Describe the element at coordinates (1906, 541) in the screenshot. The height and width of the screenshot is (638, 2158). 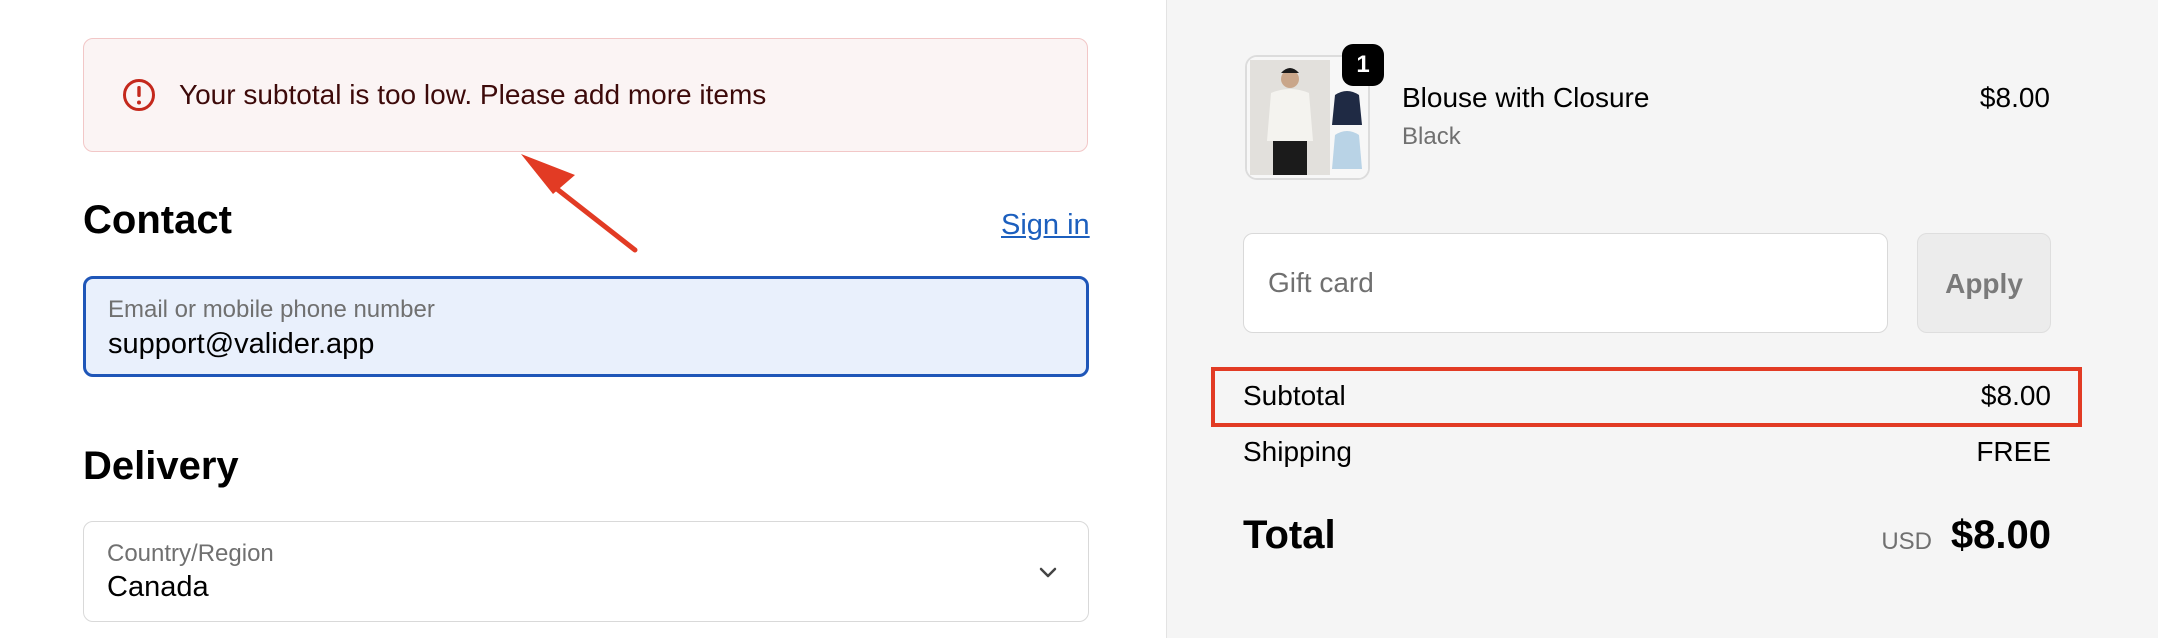
I see `total-currency: USD` at that location.